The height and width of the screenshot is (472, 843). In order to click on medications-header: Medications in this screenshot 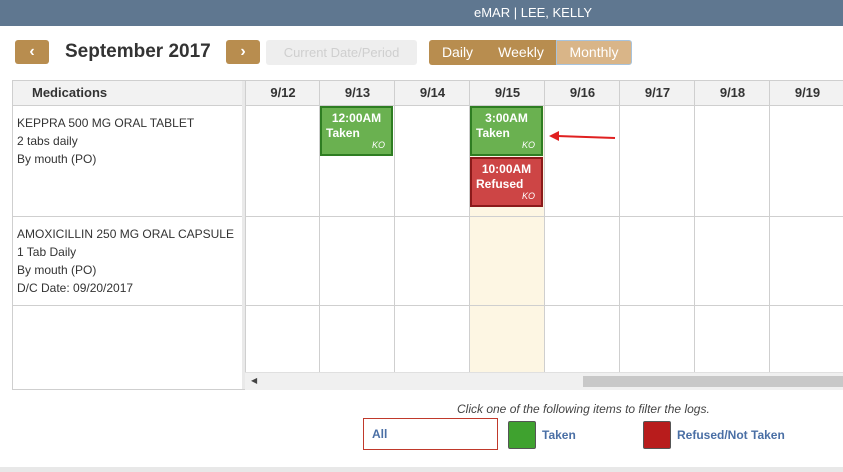, I will do `click(127, 93)`.